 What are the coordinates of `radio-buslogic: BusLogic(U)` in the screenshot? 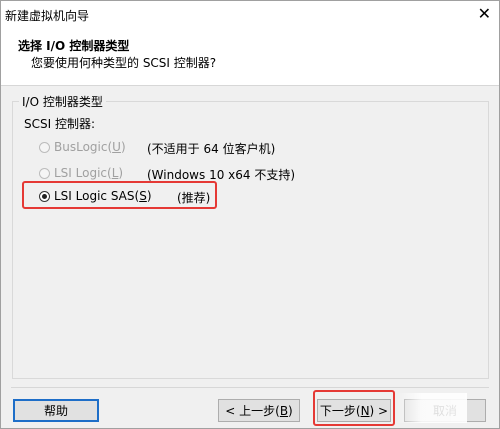 It's located at (82, 147).